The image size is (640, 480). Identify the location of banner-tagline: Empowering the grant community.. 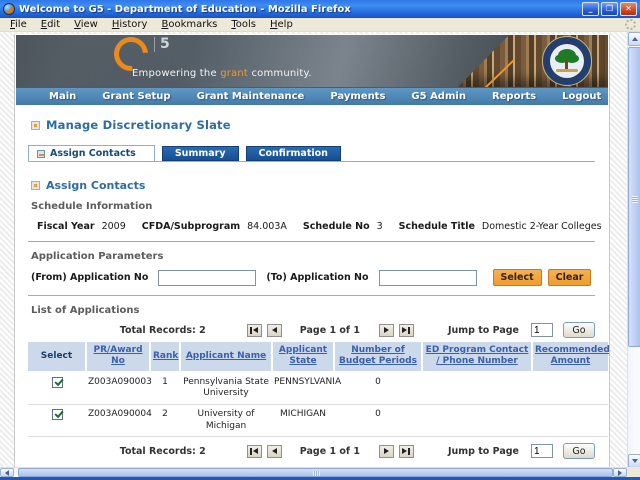
(222, 73).